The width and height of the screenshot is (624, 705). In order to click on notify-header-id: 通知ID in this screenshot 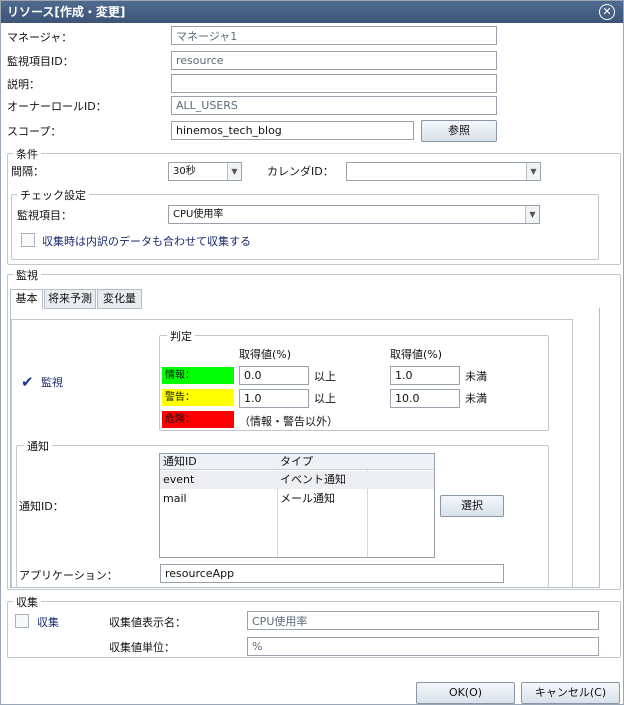, I will do `click(218, 462)`.